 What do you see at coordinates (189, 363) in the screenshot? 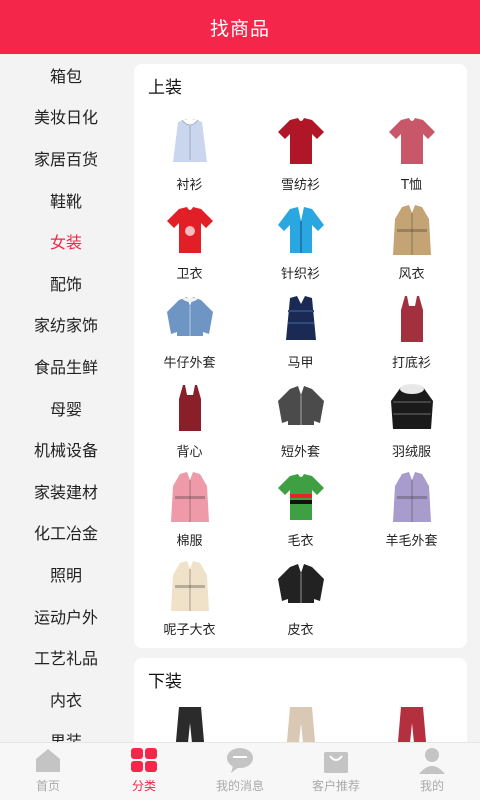
I see `product-label: 牛仔外套` at bounding box center [189, 363].